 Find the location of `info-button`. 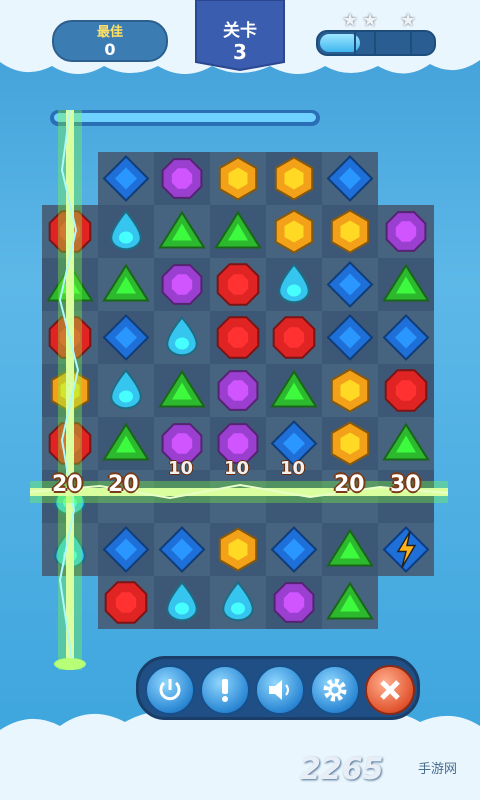

info-button is located at coordinates (225, 690).